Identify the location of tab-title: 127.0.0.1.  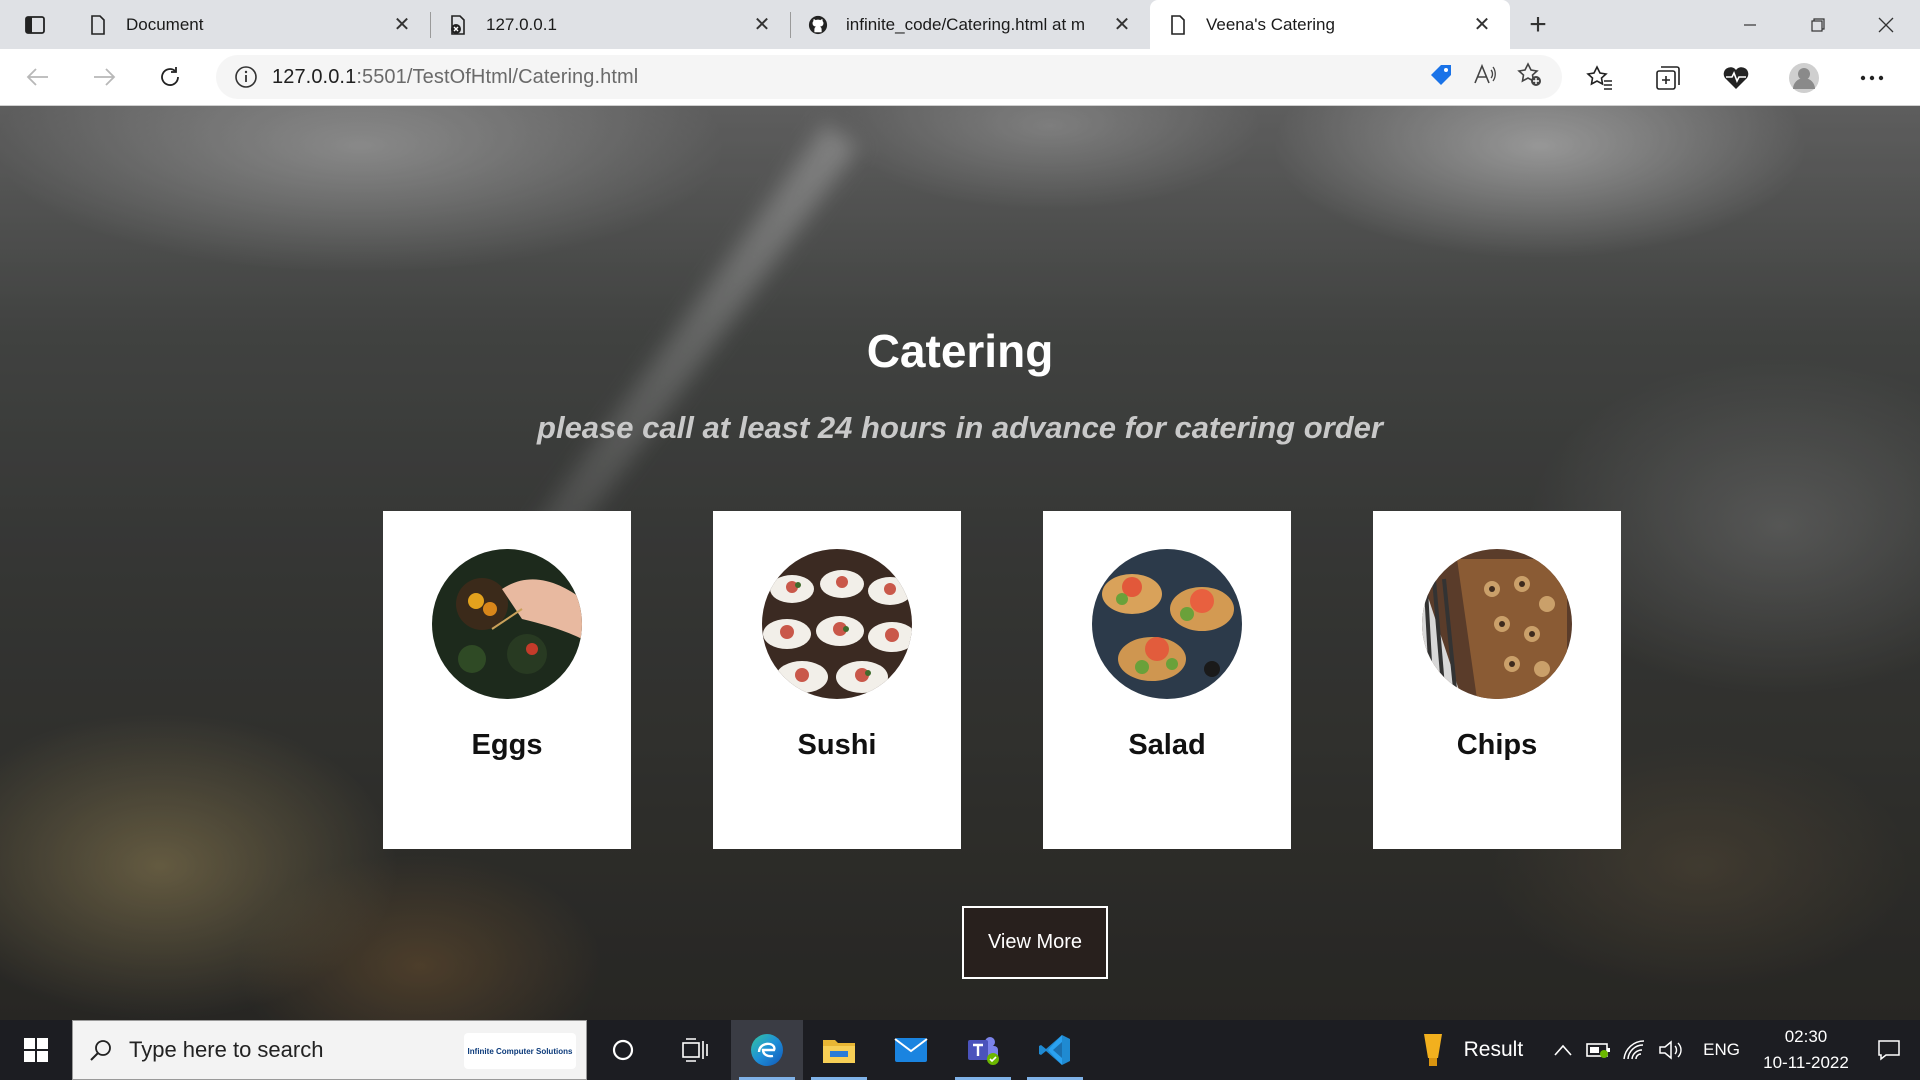
(521, 24).